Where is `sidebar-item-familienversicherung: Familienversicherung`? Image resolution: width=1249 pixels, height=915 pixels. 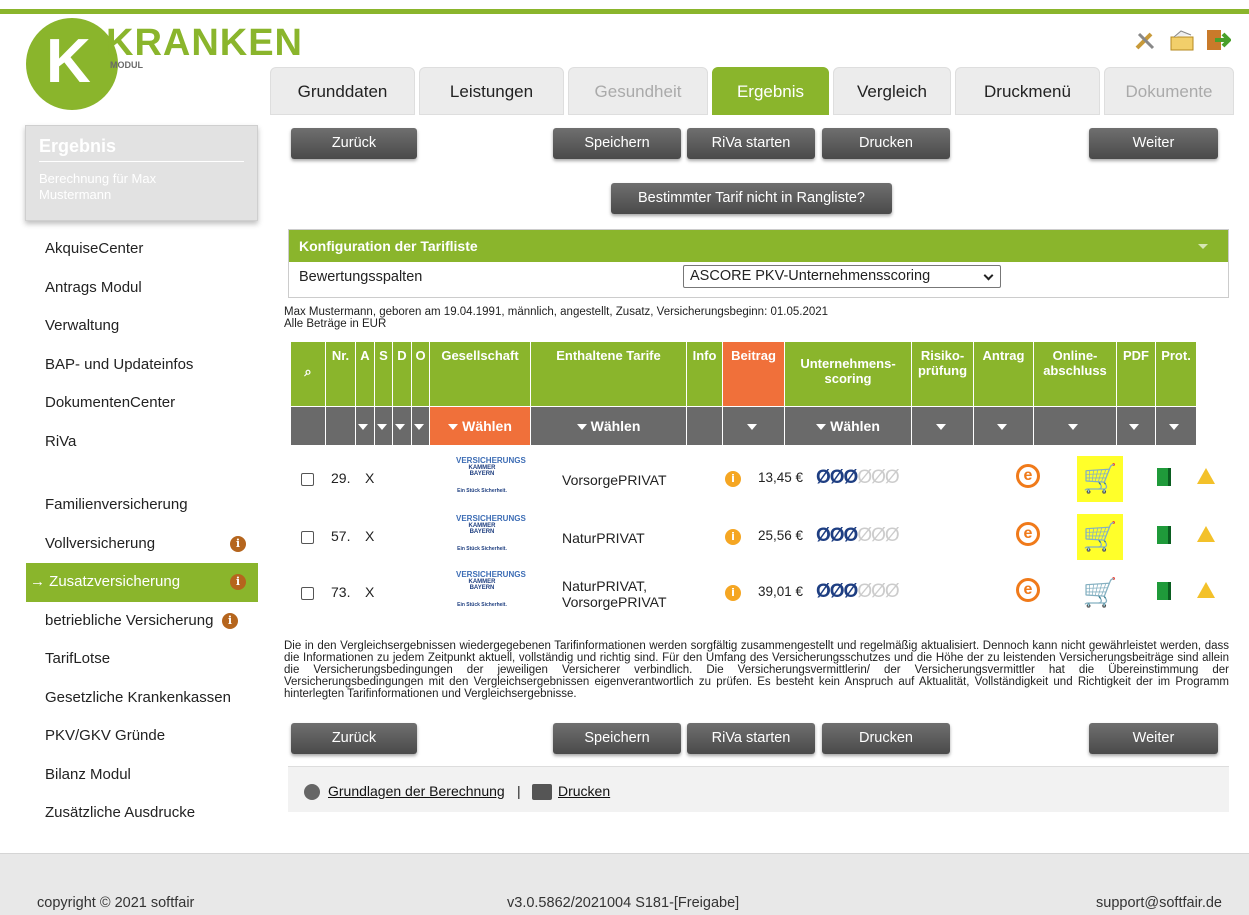 sidebar-item-familienversicherung: Familienversicherung is located at coordinates (142, 505).